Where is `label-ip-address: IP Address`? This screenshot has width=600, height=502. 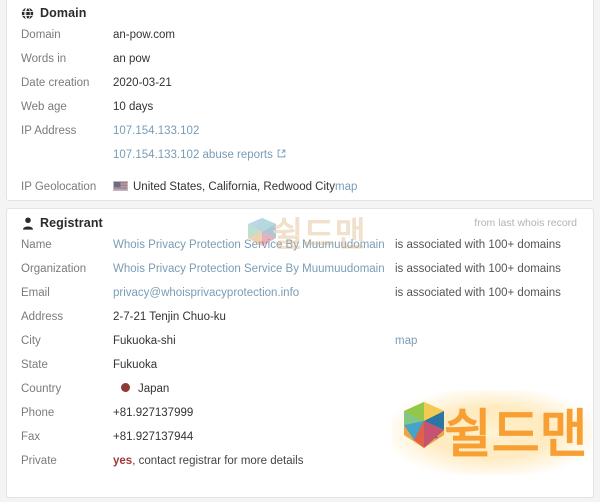 label-ip-address: IP Address is located at coordinates (49, 131).